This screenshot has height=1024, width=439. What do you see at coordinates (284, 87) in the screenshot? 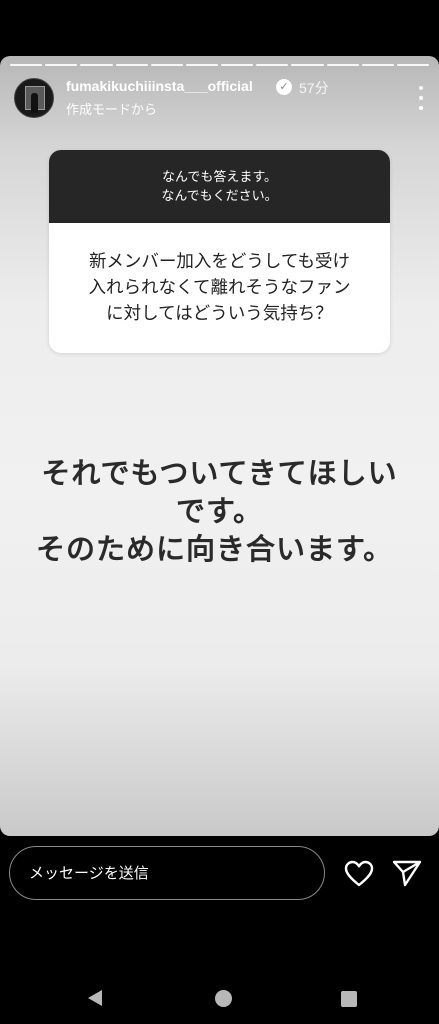
I see `verified-badge-icon: ✓` at bounding box center [284, 87].